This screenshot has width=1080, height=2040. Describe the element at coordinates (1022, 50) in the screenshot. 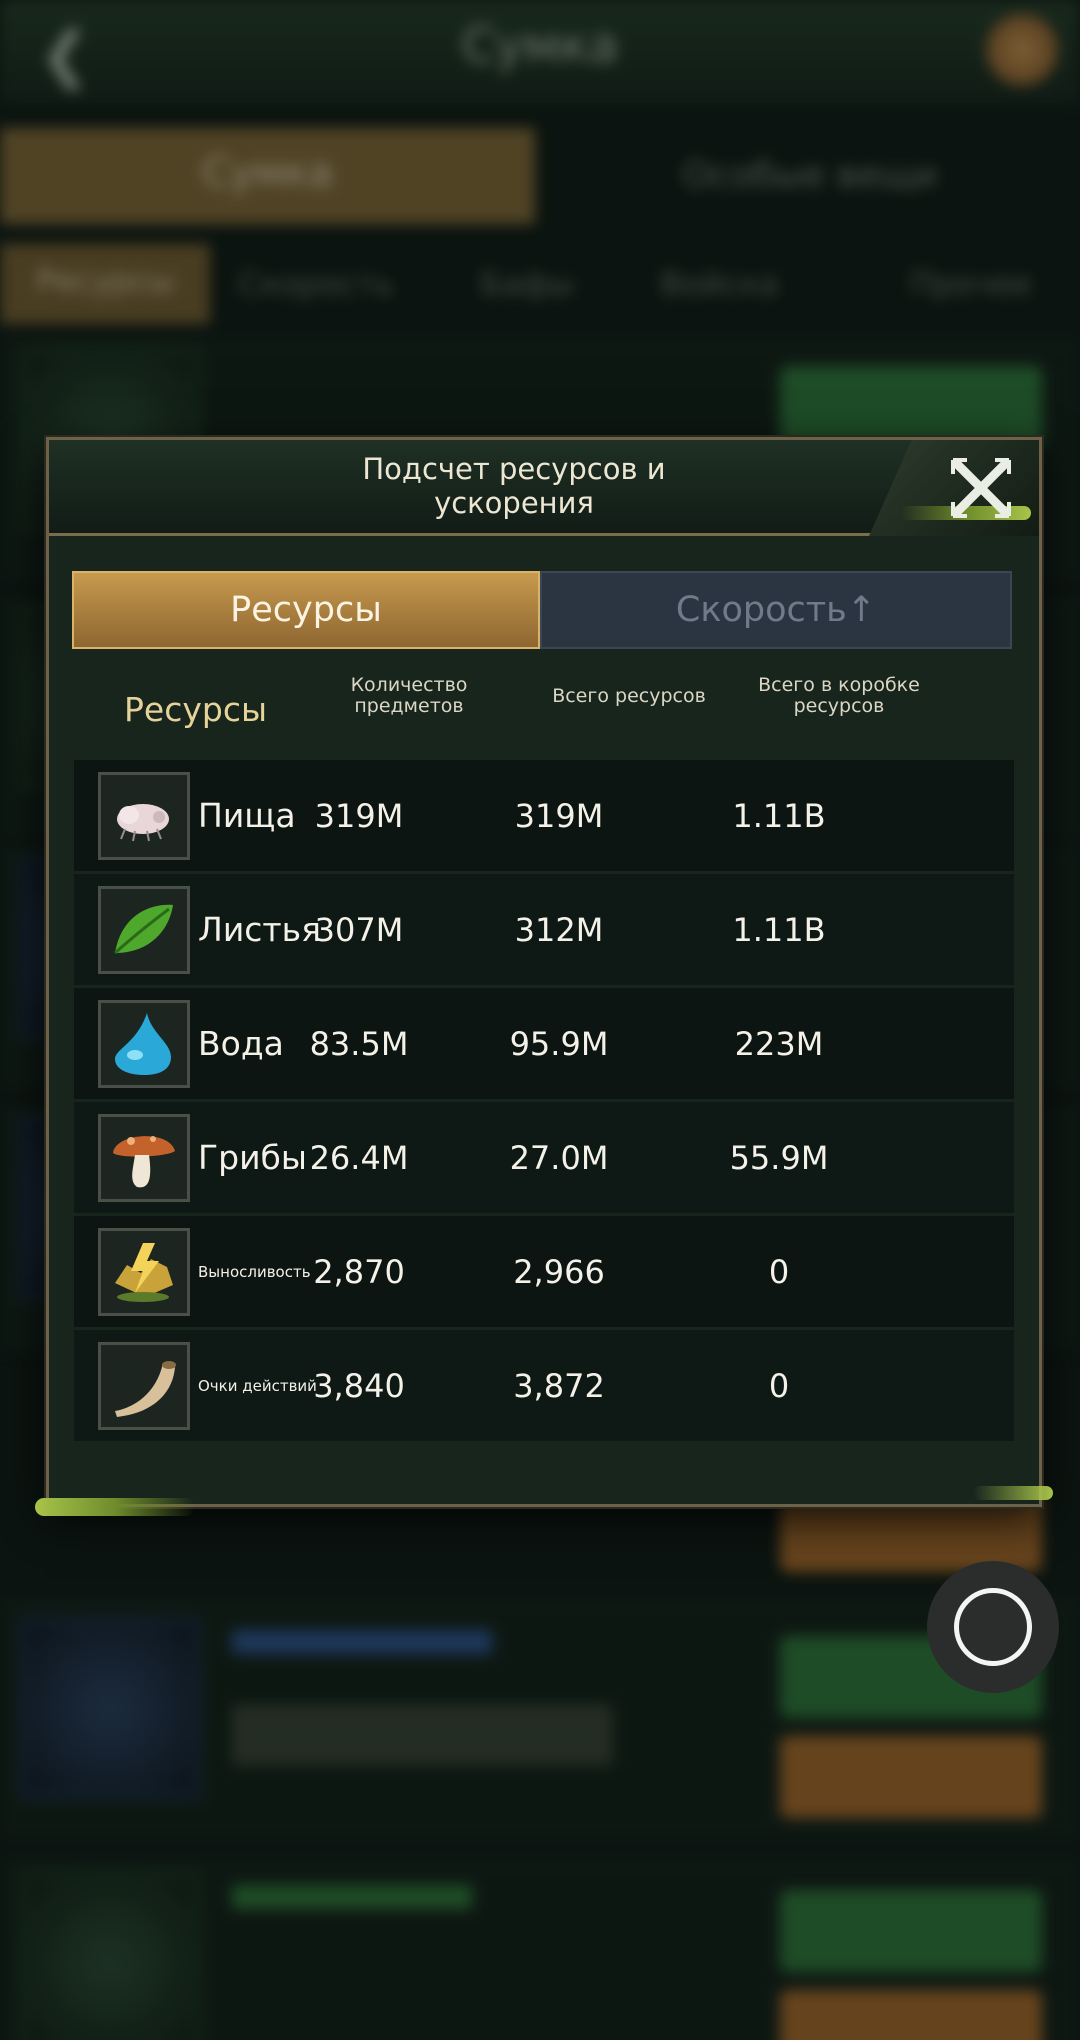

I see `avatar` at that location.